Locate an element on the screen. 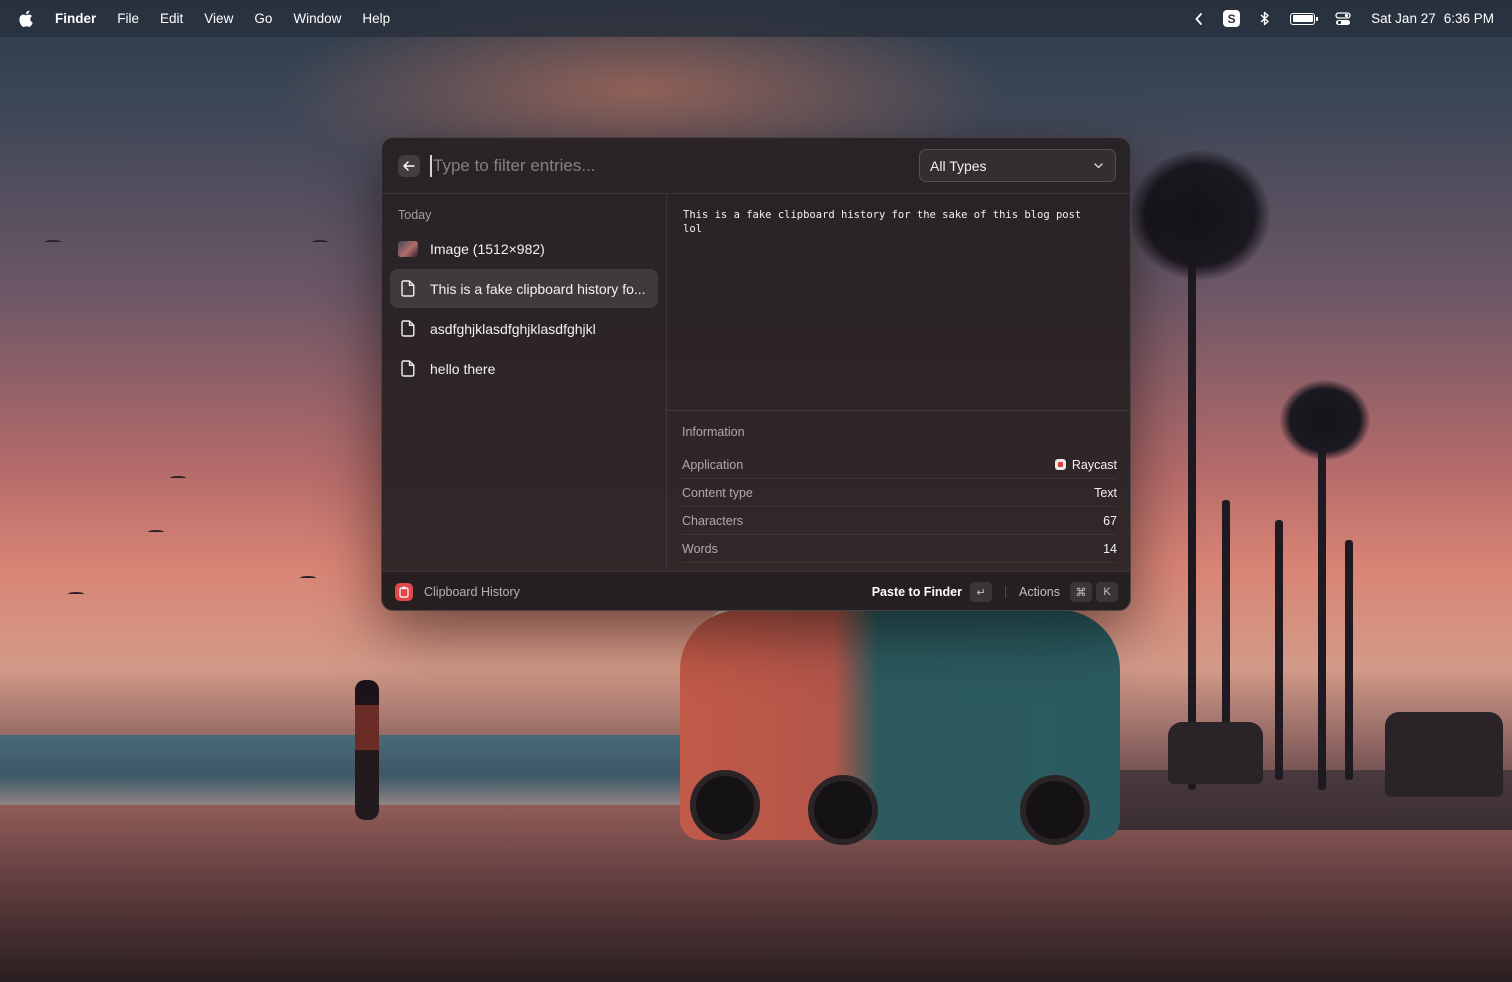 The height and width of the screenshot is (982, 1512). menubar-date: Sat Jan 27 is located at coordinates (1403, 18).